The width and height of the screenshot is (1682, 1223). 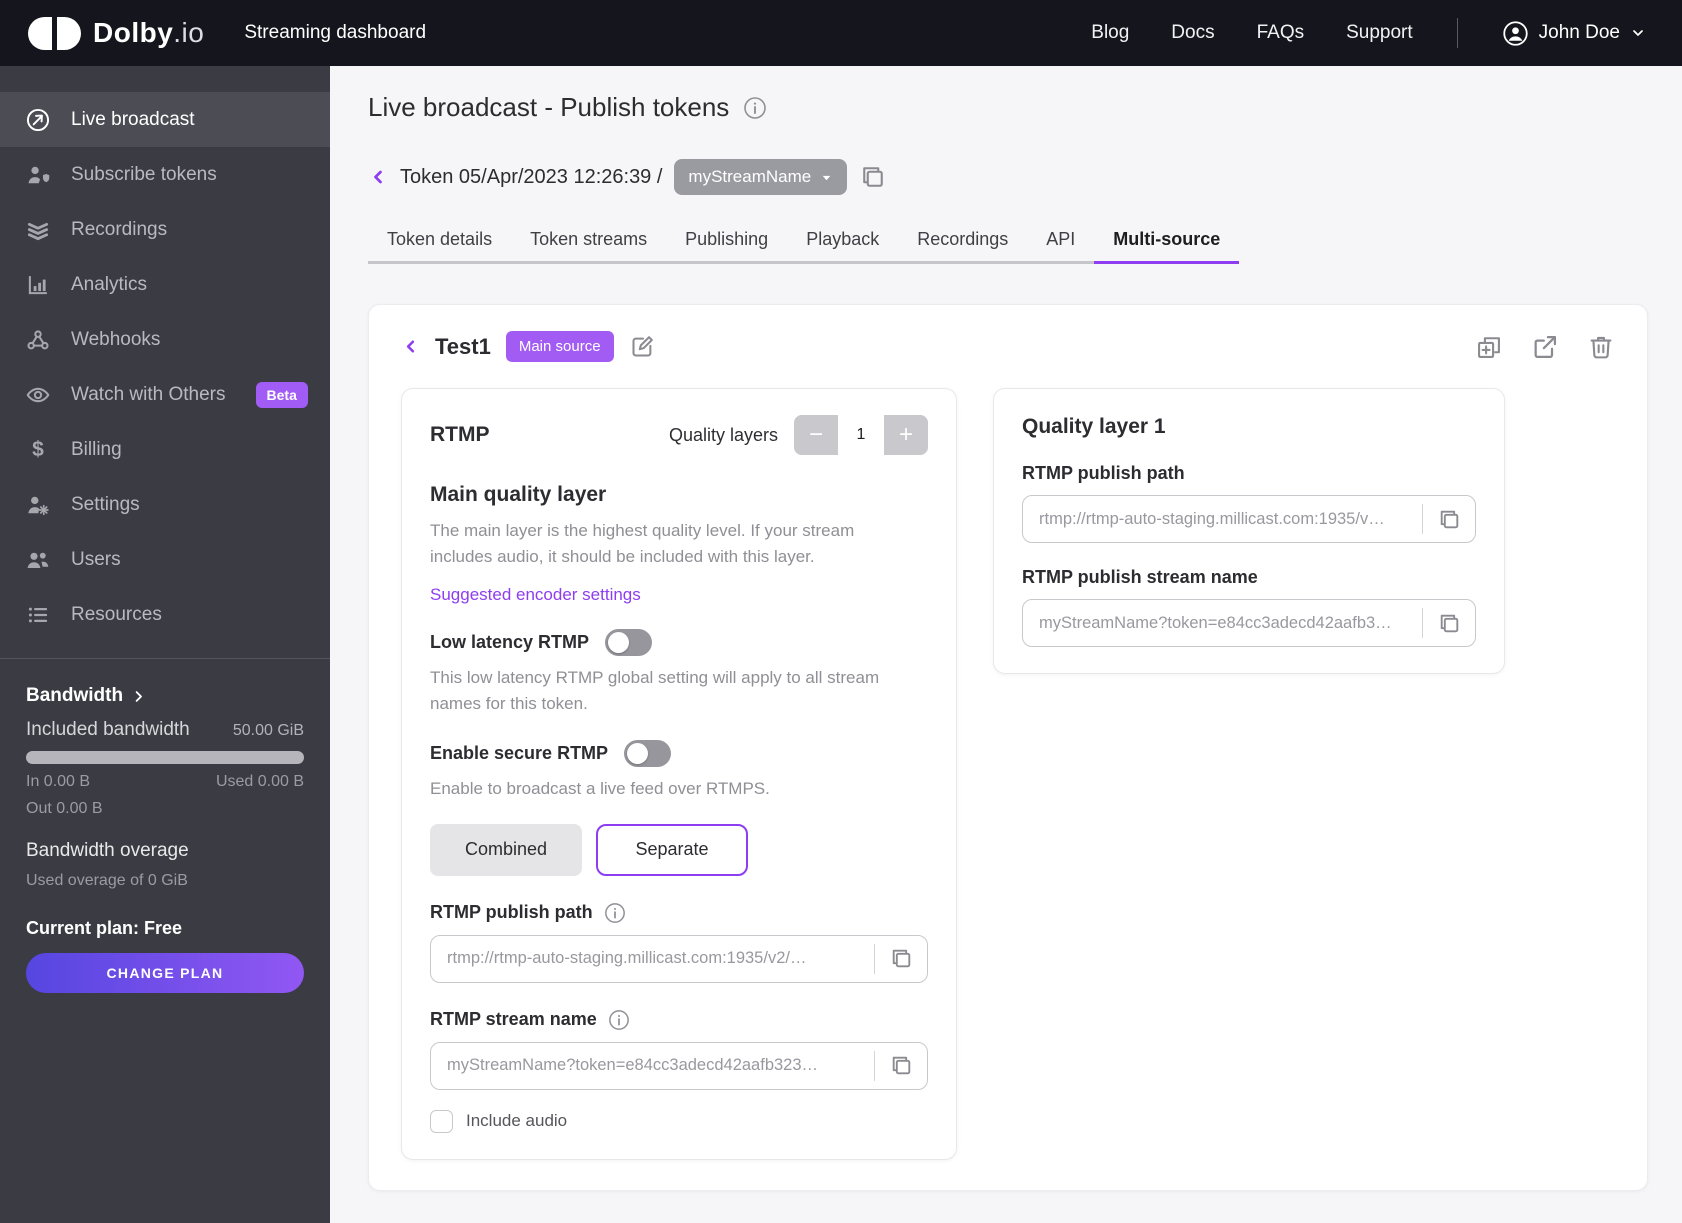 What do you see at coordinates (104, 928) in the screenshot?
I see `current-plan-label: Current plan: Free` at bounding box center [104, 928].